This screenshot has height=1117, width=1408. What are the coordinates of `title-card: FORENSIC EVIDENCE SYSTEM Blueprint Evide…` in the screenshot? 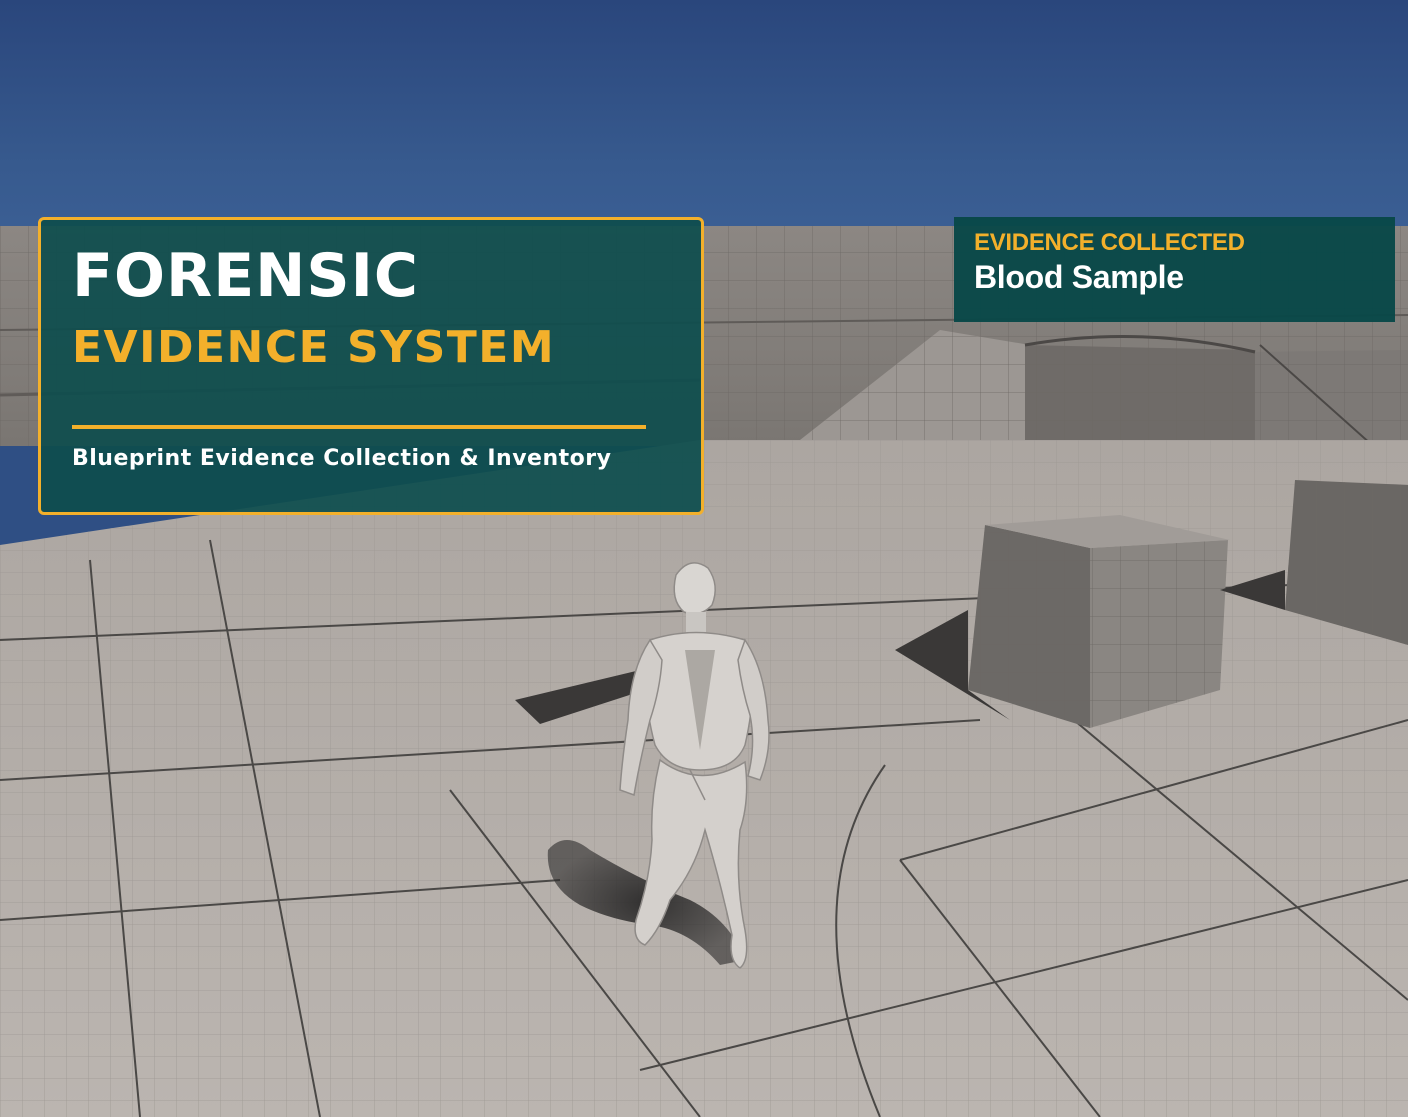 It's located at (371, 366).